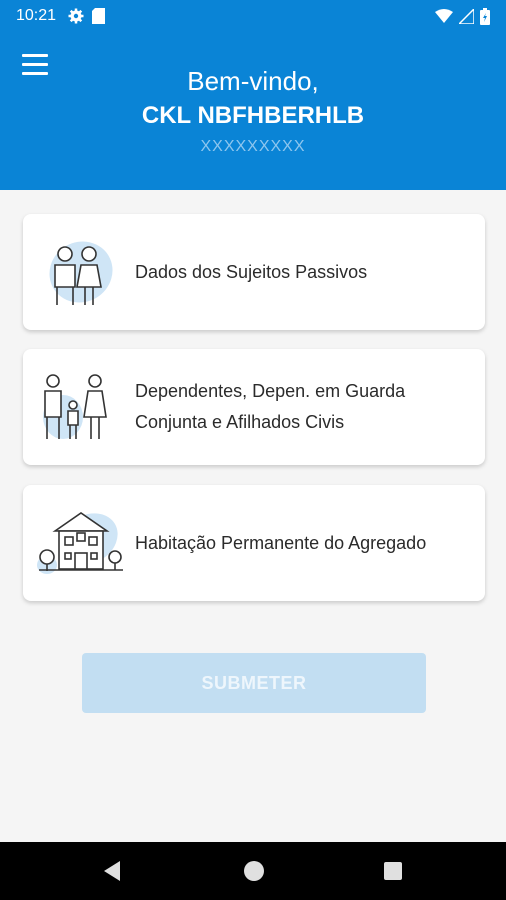  I want to click on card-label-line2: Conjunta e Afilhados Civis, so click(240, 422).